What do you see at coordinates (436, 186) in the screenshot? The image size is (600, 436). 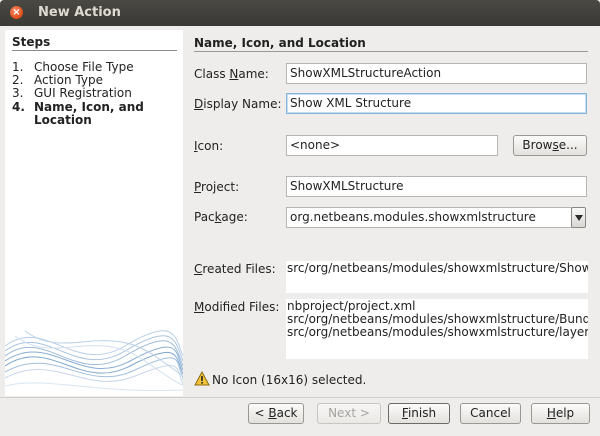 I see `project-field: ShowXMLStructure` at bounding box center [436, 186].